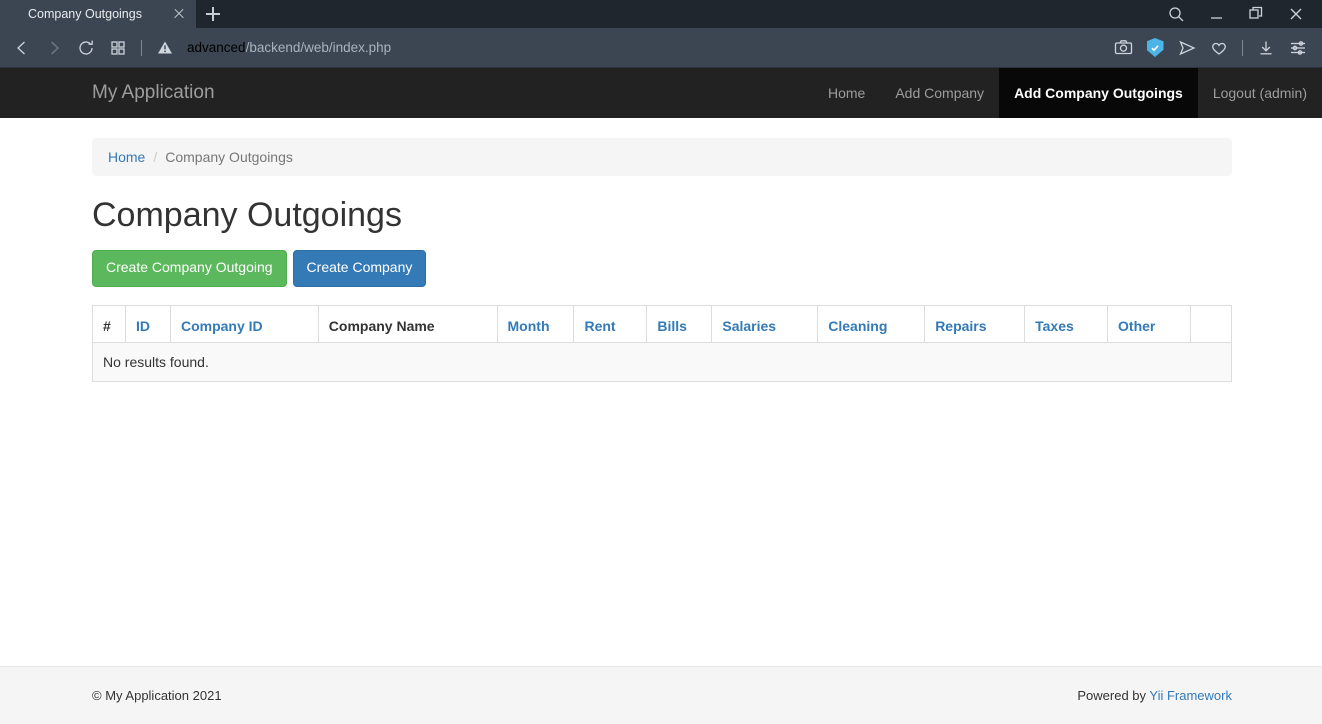 Image resolution: width=1322 pixels, height=724 pixels. I want to click on create-company-button: Create Company, so click(359, 269).